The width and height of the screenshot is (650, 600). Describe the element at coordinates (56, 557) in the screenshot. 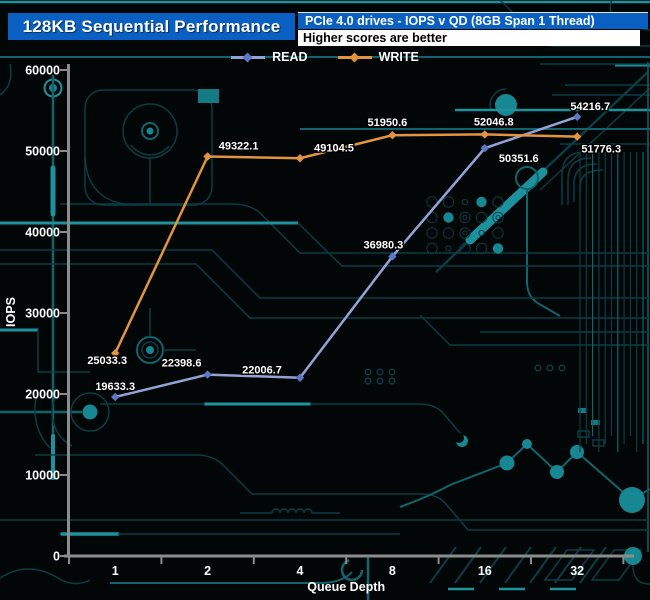

I see `y-tick-label: 0` at that location.